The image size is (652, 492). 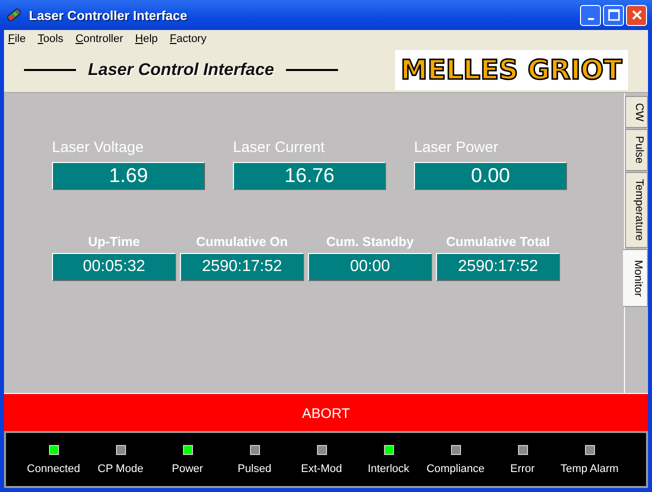 I want to click on timer-display: 00:05:32, so click(x=114, y=267).